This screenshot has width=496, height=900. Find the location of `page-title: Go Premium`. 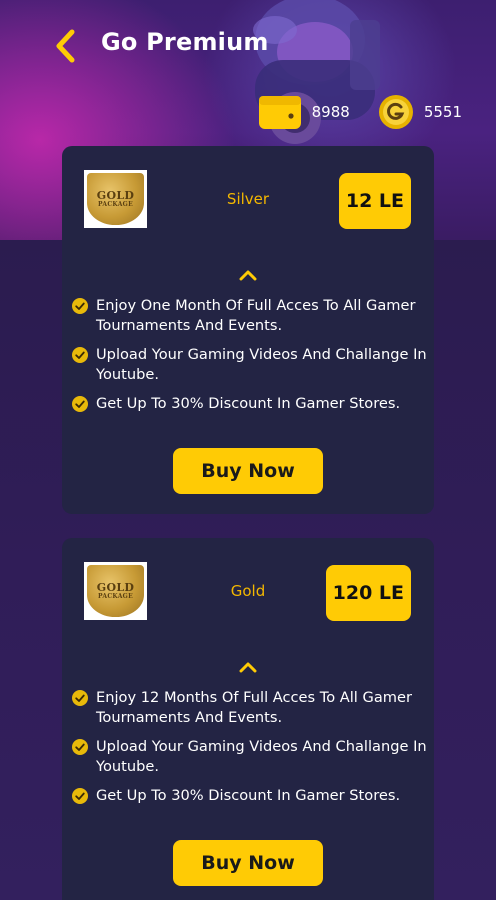

page-title: Go Premium is located at coordinates (185, 42).